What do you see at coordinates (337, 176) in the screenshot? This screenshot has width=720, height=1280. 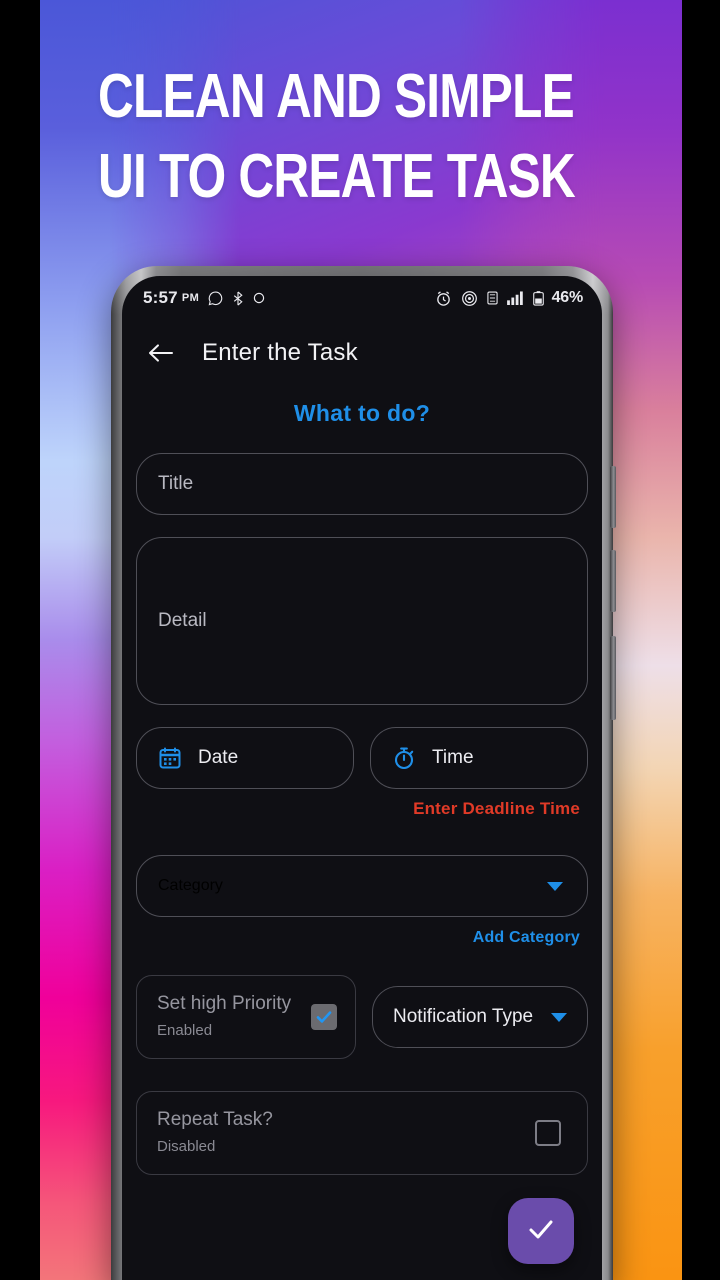 I see `headline-line-2: UI TO CREATE TASK` at bounding box center [337, 176].